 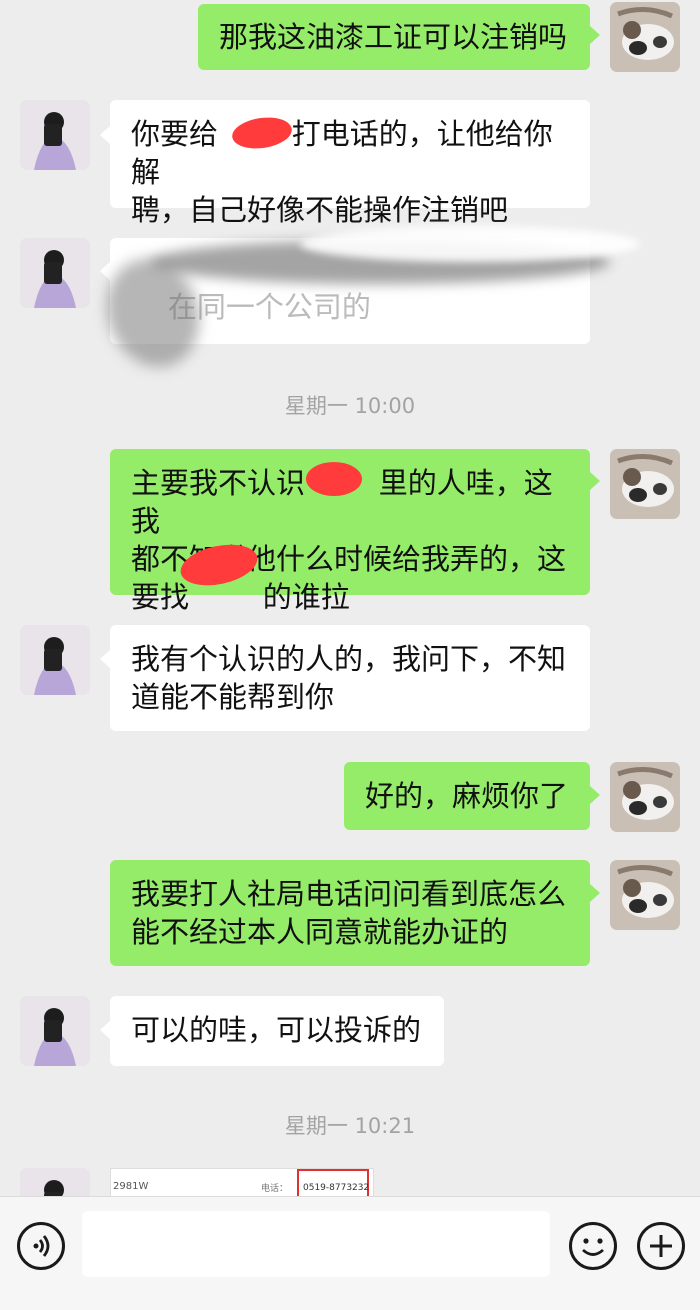 What do you see at coordinates (131, 1186) in the screenshot?
I see `image-text-left: 2981W` at bounding box center [131, 1186].